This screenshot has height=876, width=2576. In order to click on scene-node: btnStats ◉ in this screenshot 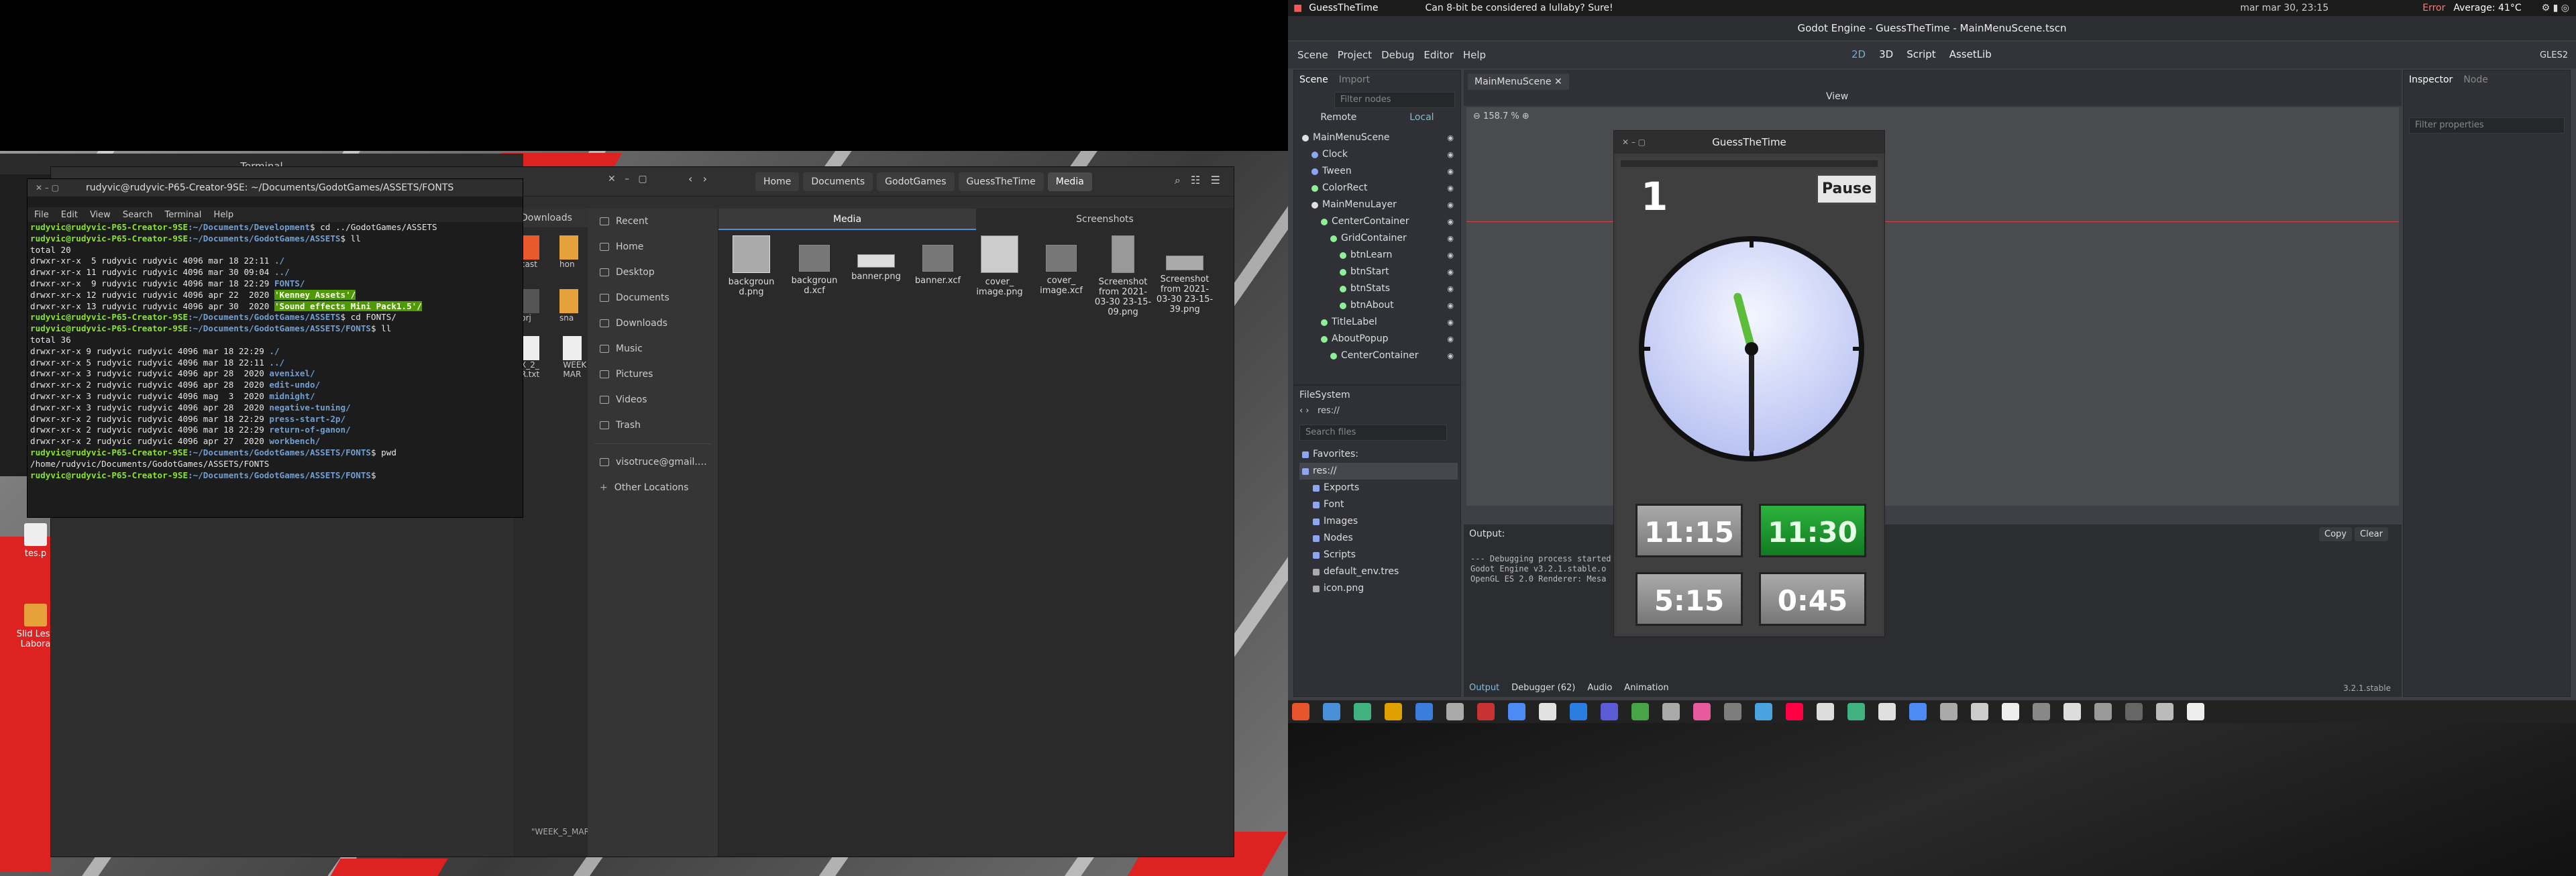, I will do `click(1377, 288)`.